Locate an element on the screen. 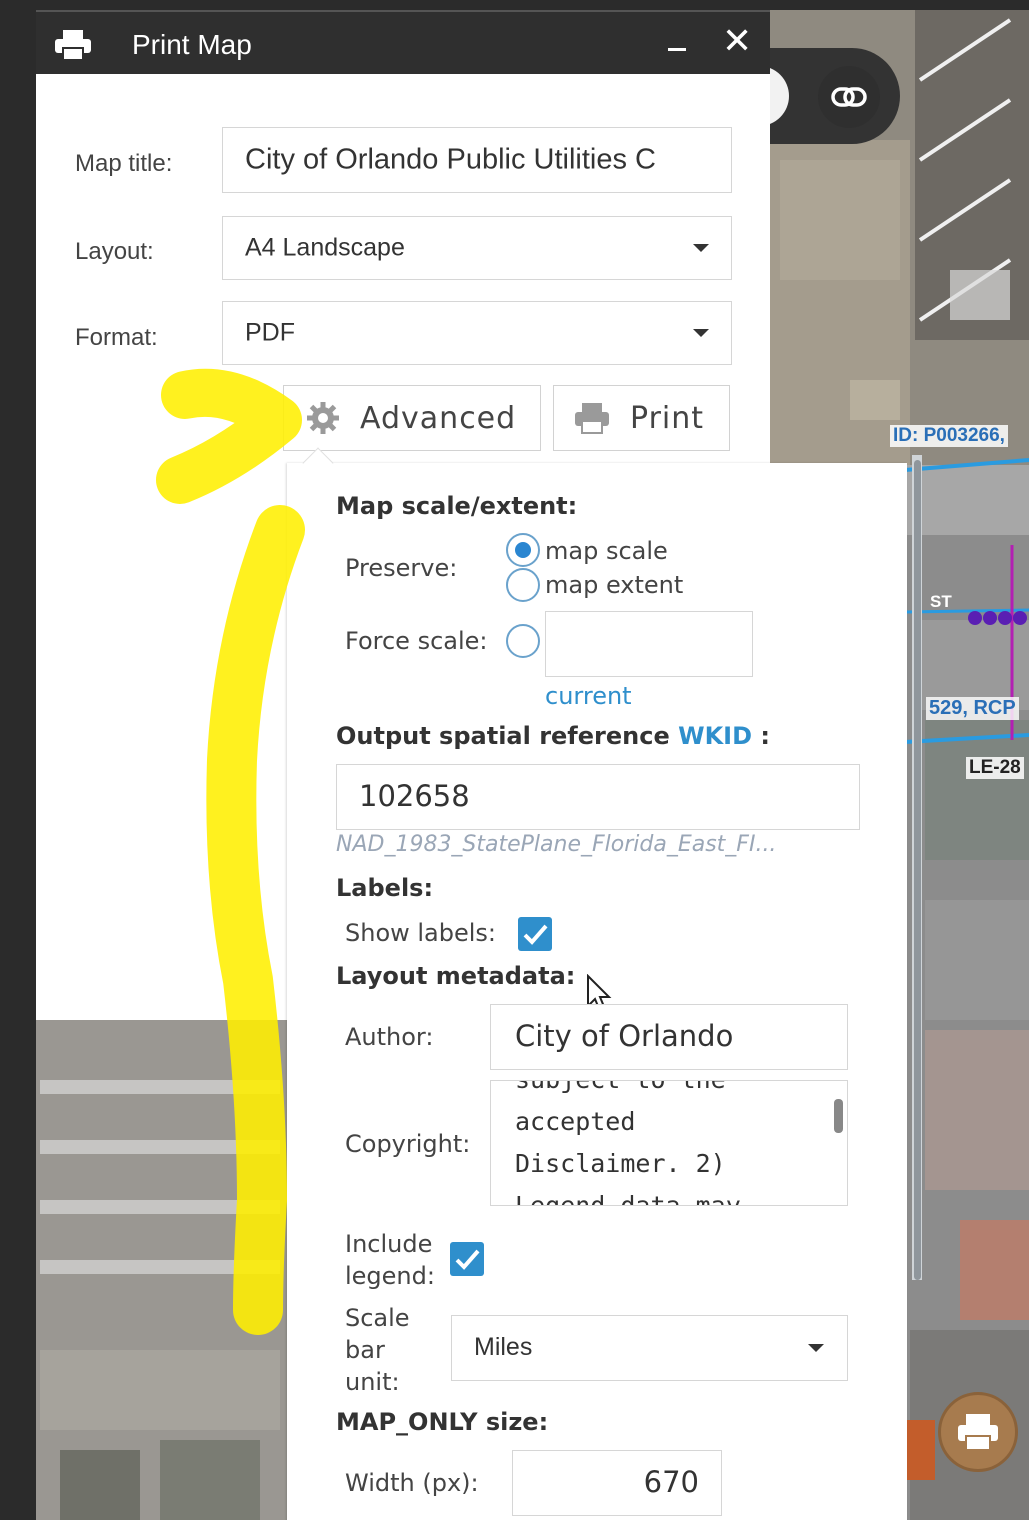 Image resolution: width=1029 pixels, height=1520 pixels. highlight-annotation is located at coordinates (230, 851).